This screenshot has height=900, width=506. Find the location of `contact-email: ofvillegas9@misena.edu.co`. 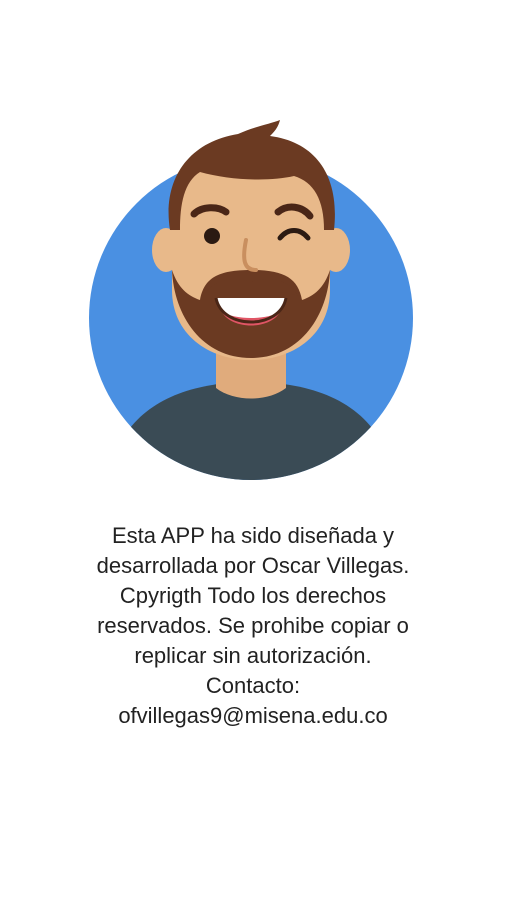

contact-email: ofvillegas9@misena.edu.co is located at coordinates (253, 715).